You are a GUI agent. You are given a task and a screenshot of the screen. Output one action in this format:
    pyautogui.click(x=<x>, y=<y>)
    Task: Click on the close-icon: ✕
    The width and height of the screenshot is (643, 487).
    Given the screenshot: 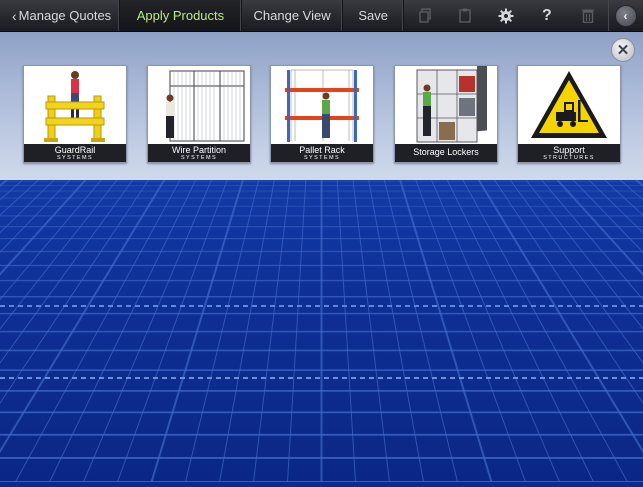 What is the action you would take?
    pyautogui.click(x=623, y=50)
    